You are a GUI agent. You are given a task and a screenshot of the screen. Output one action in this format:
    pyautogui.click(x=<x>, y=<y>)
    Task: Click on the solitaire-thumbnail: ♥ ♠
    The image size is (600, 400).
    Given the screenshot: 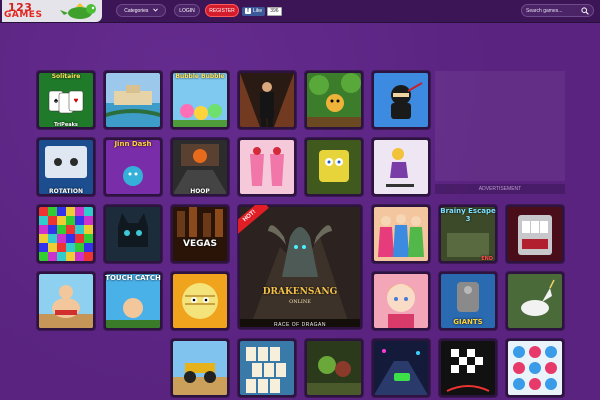 What is the action you would take?
    pyautogui.click(x=66, y=100)
    